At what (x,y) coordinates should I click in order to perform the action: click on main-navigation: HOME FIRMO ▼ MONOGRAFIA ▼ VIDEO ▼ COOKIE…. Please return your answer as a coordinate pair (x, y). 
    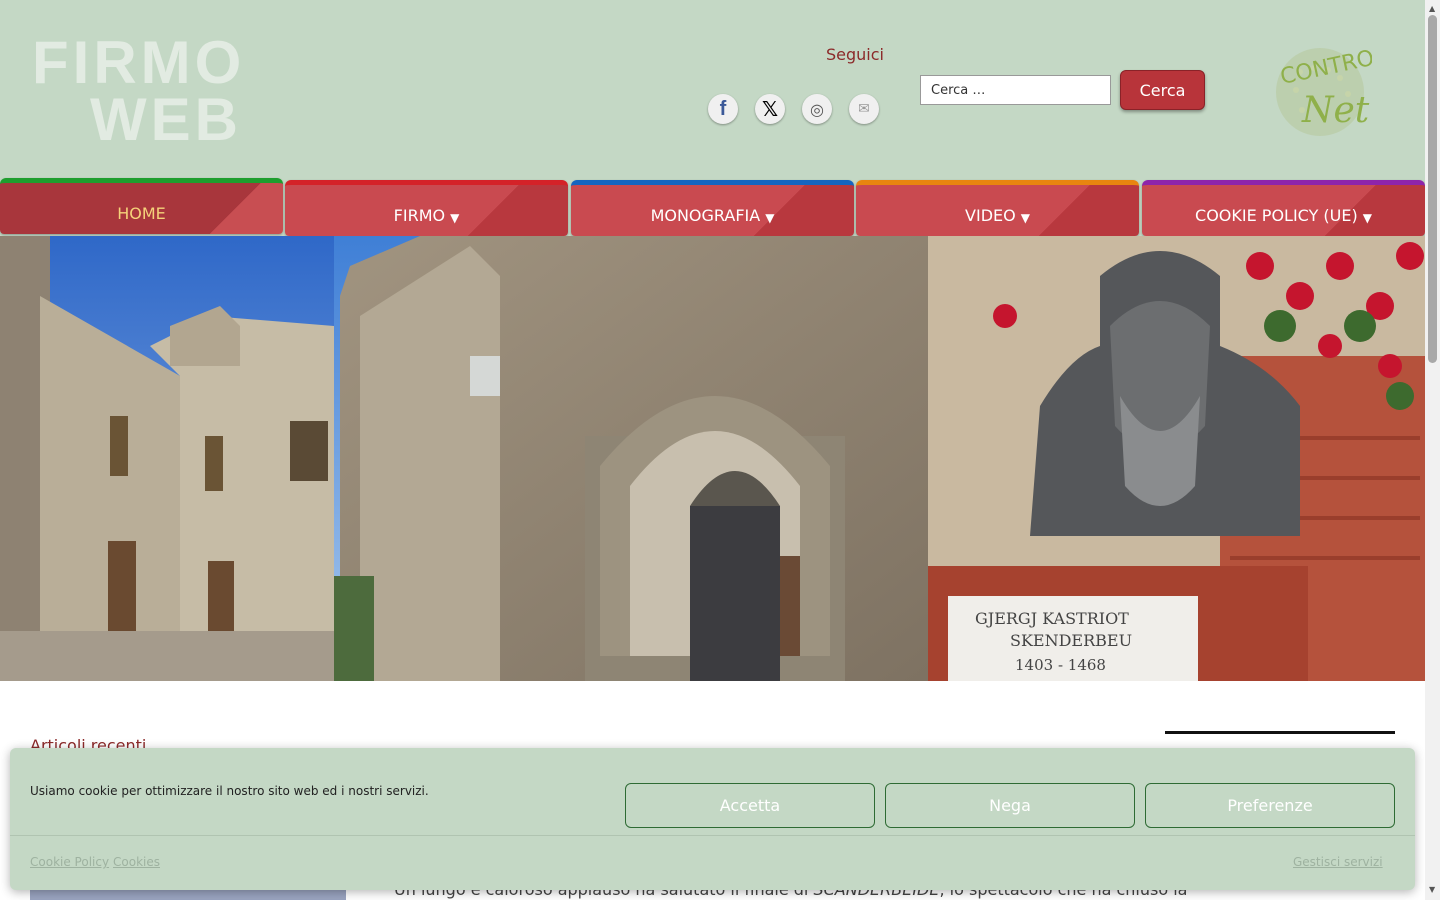
    Looking at the image, I should click on (712, 207).